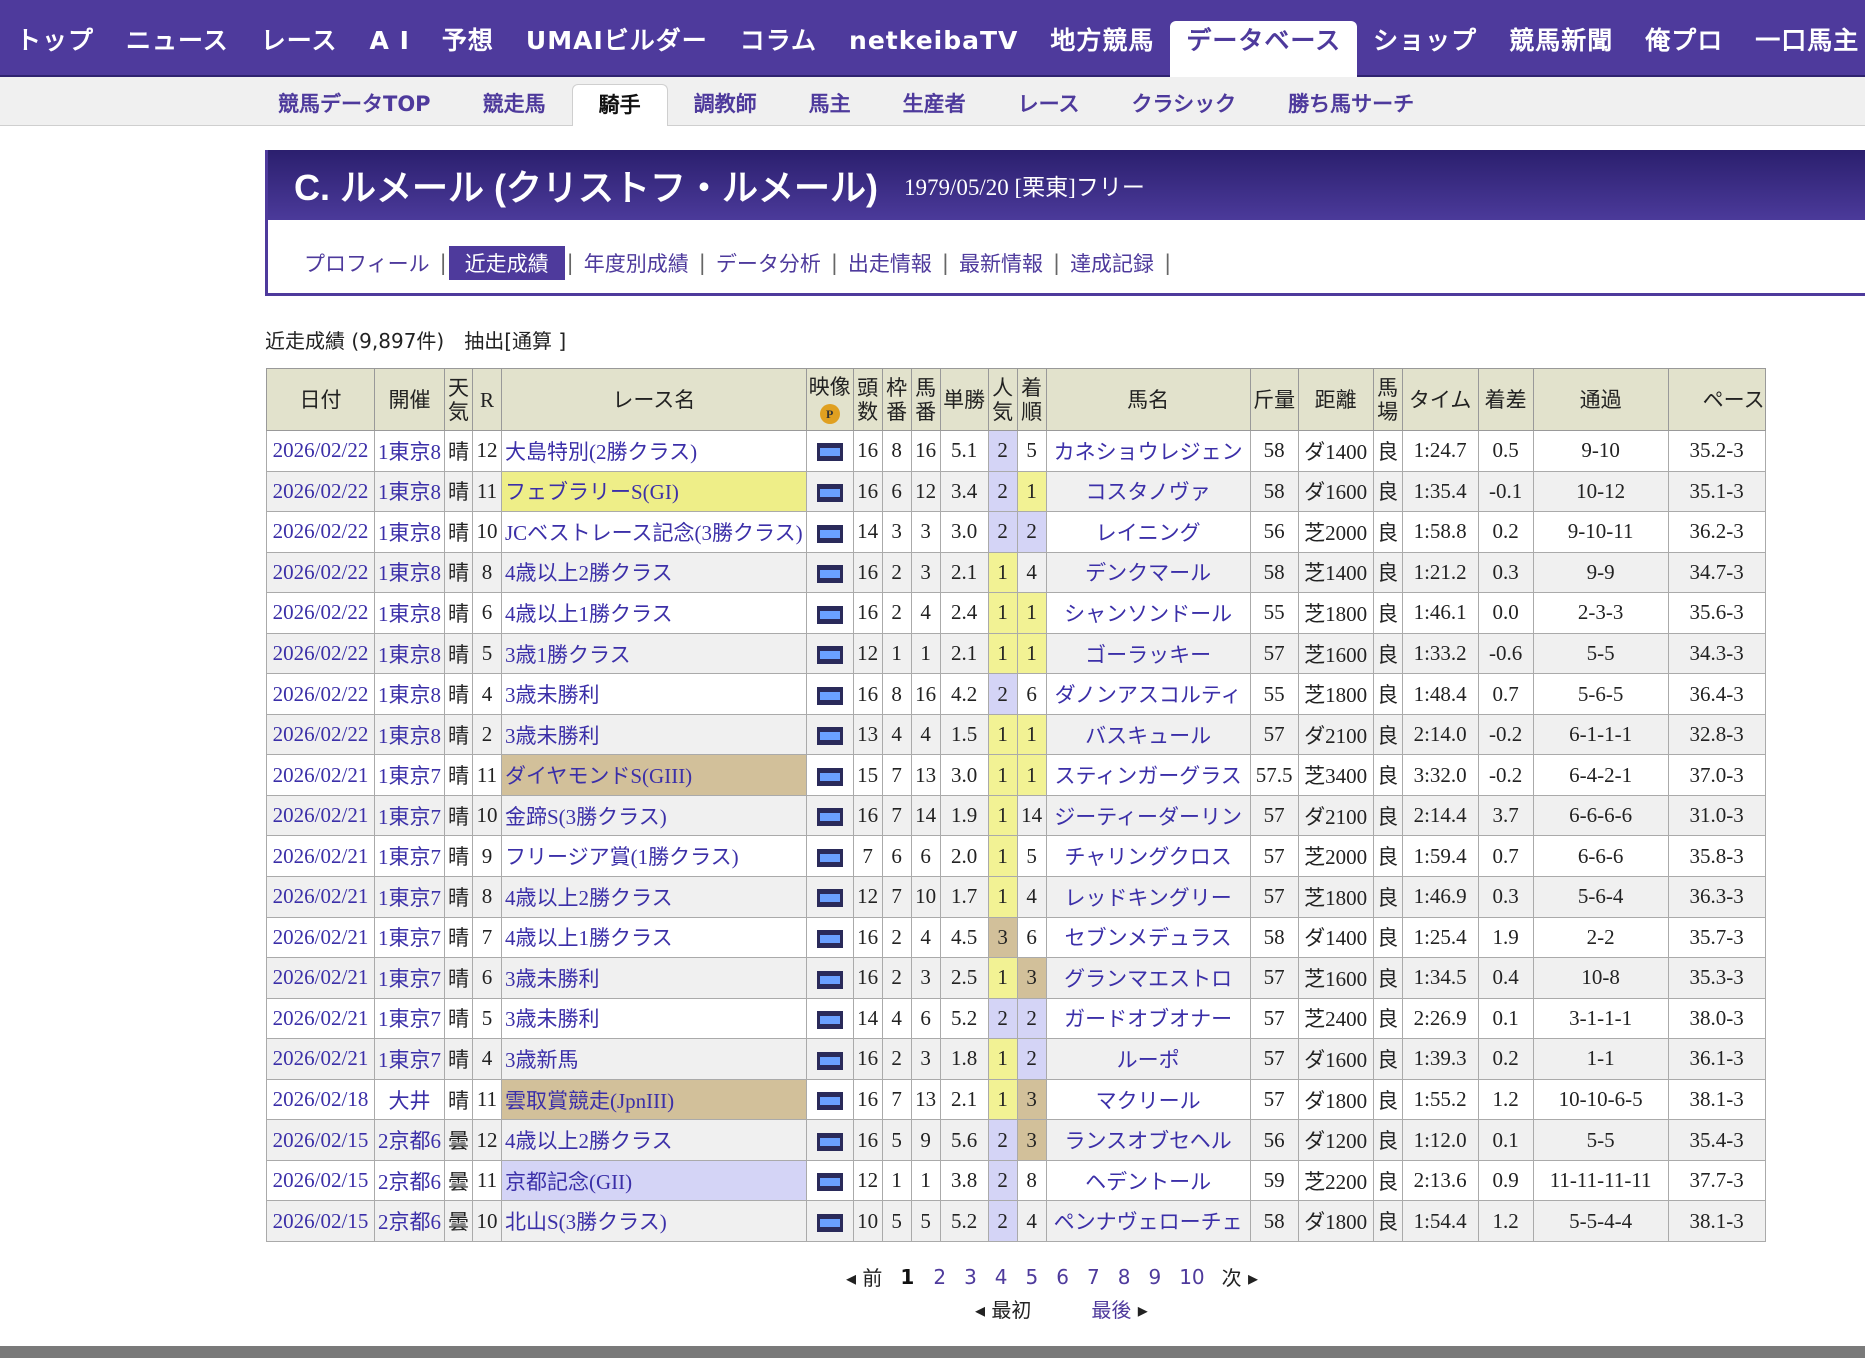 The height and width of the screenshot is (1358, 1865). What do you see at coordinates (934, 105) in the screenshot?
I see `subnav-item: 生産者` at bounding box center [934, 105].